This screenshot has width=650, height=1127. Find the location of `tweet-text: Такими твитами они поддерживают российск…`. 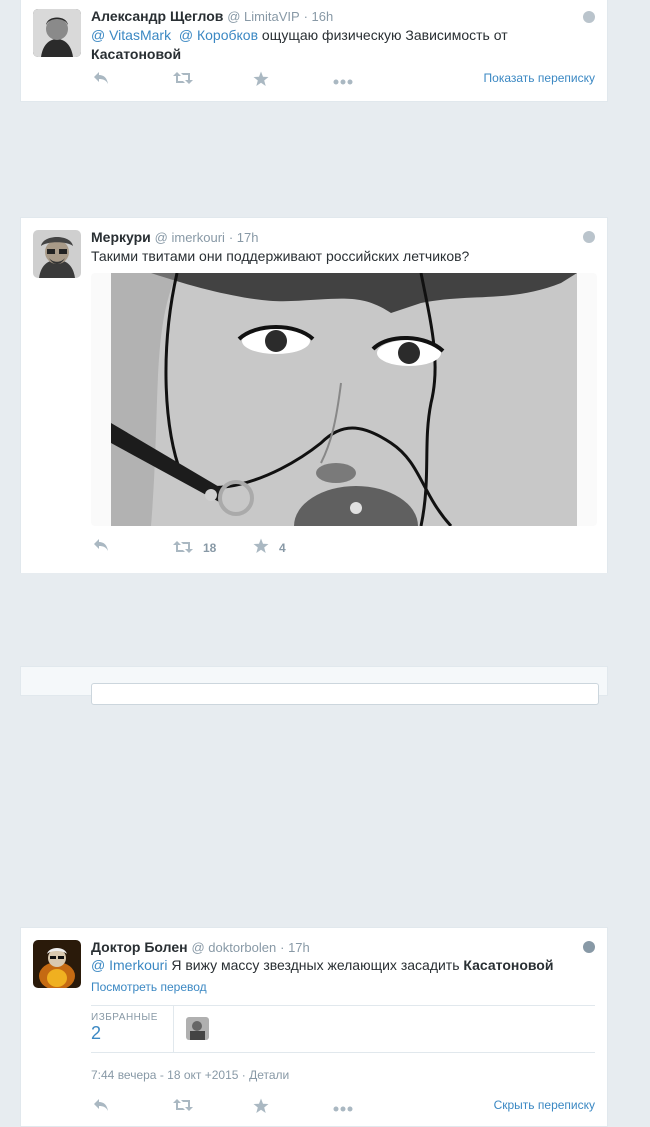

tweet-text: Такими твитами они поддерживают российск… is located at coordinates (280, 256).